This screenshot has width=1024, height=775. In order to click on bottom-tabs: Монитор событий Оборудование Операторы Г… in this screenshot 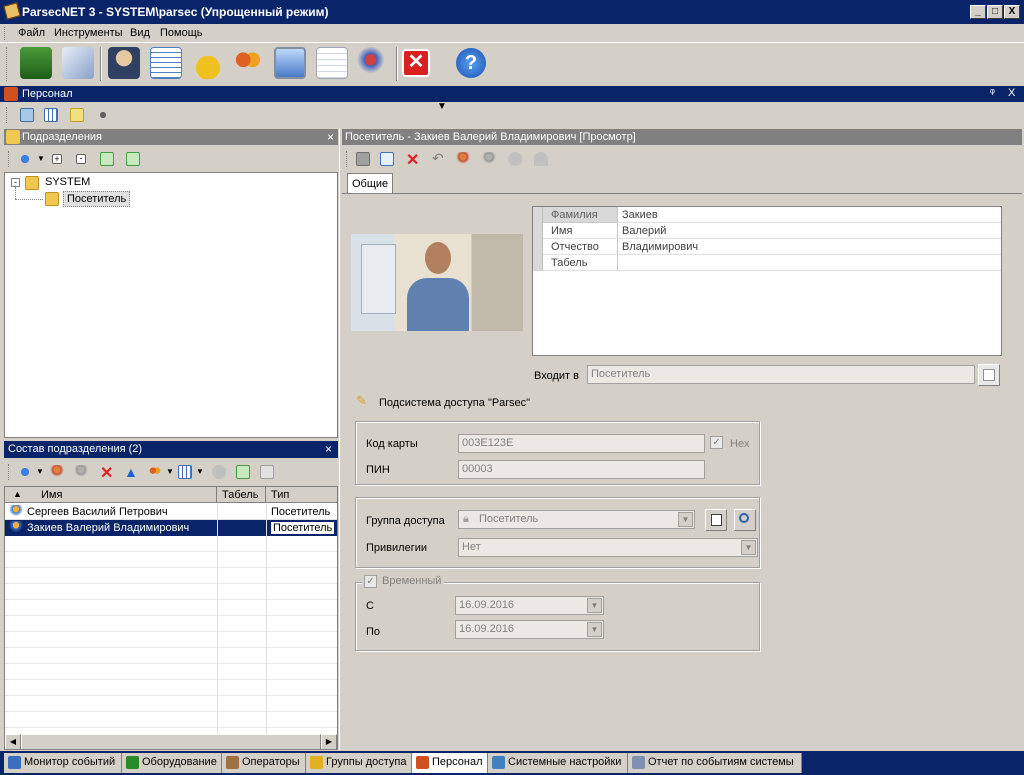, I will do `click(512, 763)`.